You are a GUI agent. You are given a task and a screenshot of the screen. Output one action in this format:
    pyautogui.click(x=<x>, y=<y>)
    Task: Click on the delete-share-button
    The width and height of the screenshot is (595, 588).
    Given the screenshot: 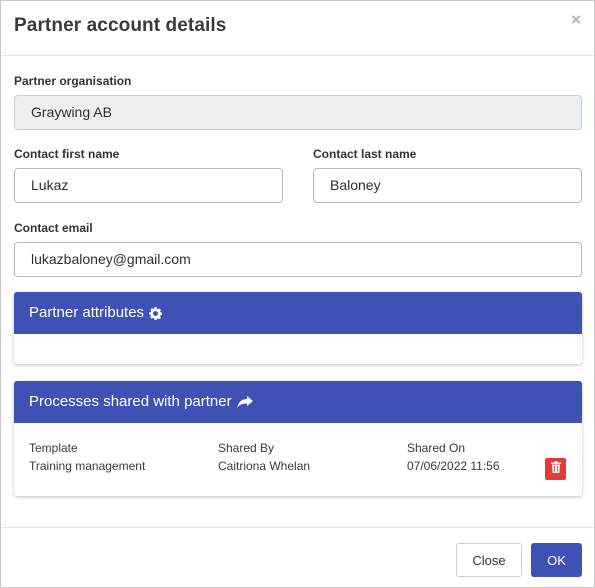 What is the action you would take?
    pyautogui.click(x=555, y=469)
    